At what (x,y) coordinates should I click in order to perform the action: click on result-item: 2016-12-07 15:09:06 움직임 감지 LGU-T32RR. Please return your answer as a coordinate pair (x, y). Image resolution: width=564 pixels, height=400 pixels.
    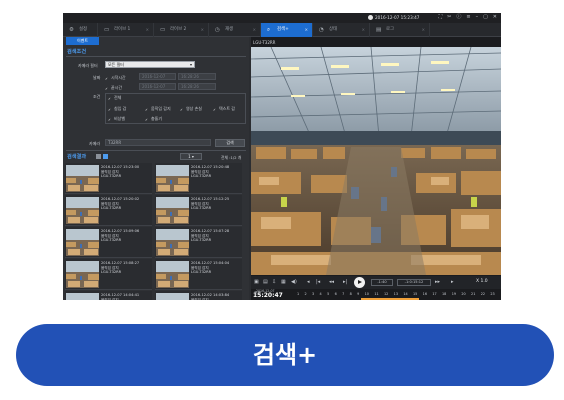
    Looking at the image, I should click on (108, 242).